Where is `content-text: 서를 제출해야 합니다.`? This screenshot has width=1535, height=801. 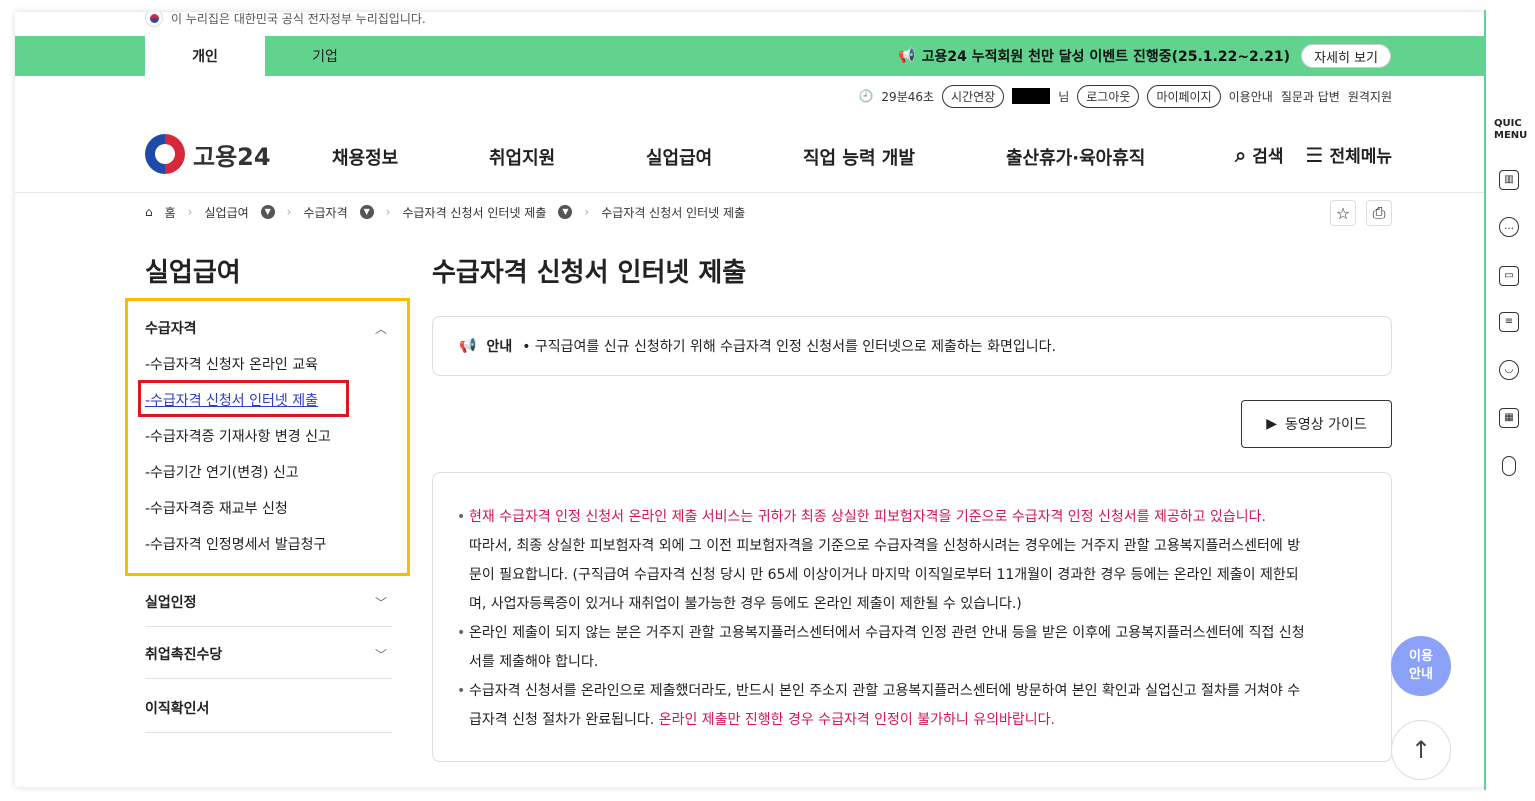 content-text: 서를 제출해야 합니다. is located at coordinates (534, 662).